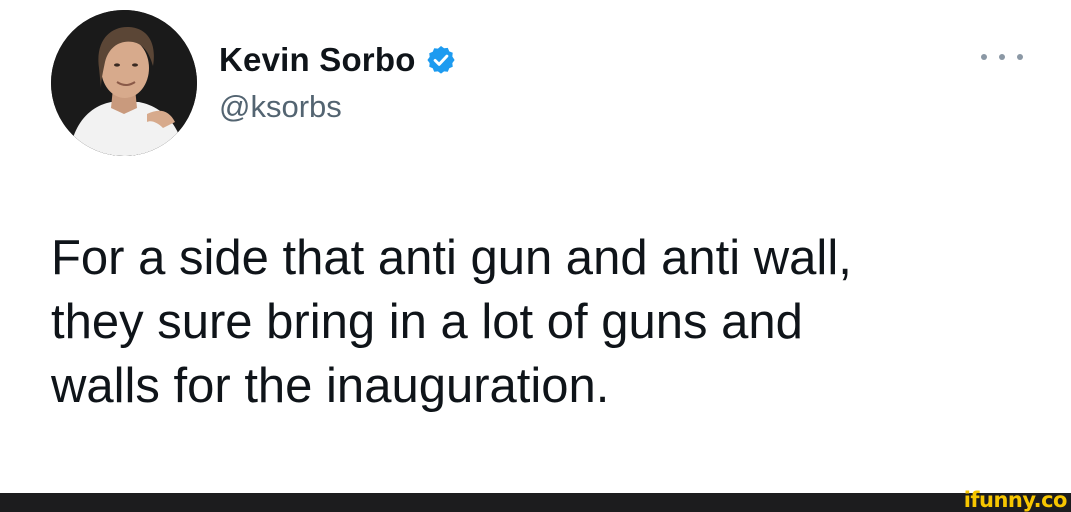  What do you see at coordinates (451, 258) in the screenshot?
I see `tweet-text-line: For a side that anti gun and anti wall,` at bounding box center [451, 258].